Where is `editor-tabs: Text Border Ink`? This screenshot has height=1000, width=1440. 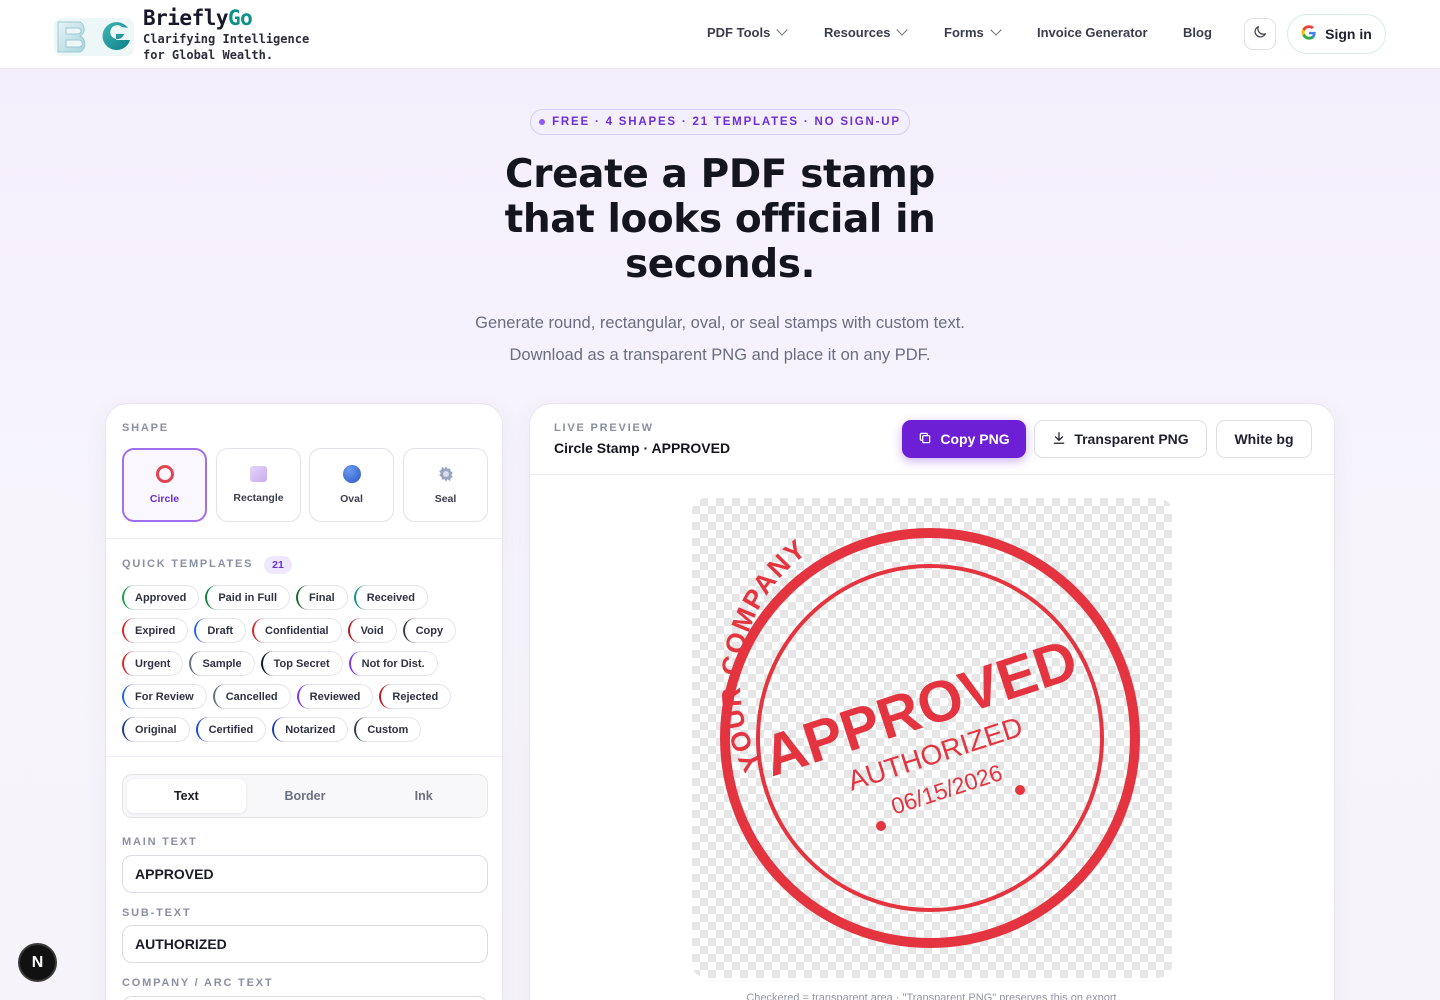 editor-tabs: Text Border Ink is located at coordinates (305, 796).